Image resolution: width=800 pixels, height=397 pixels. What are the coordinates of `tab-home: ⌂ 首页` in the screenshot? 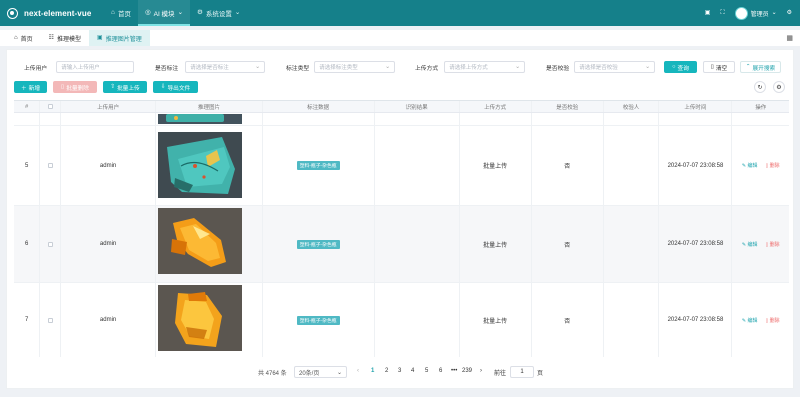 It's located at (23, 38).